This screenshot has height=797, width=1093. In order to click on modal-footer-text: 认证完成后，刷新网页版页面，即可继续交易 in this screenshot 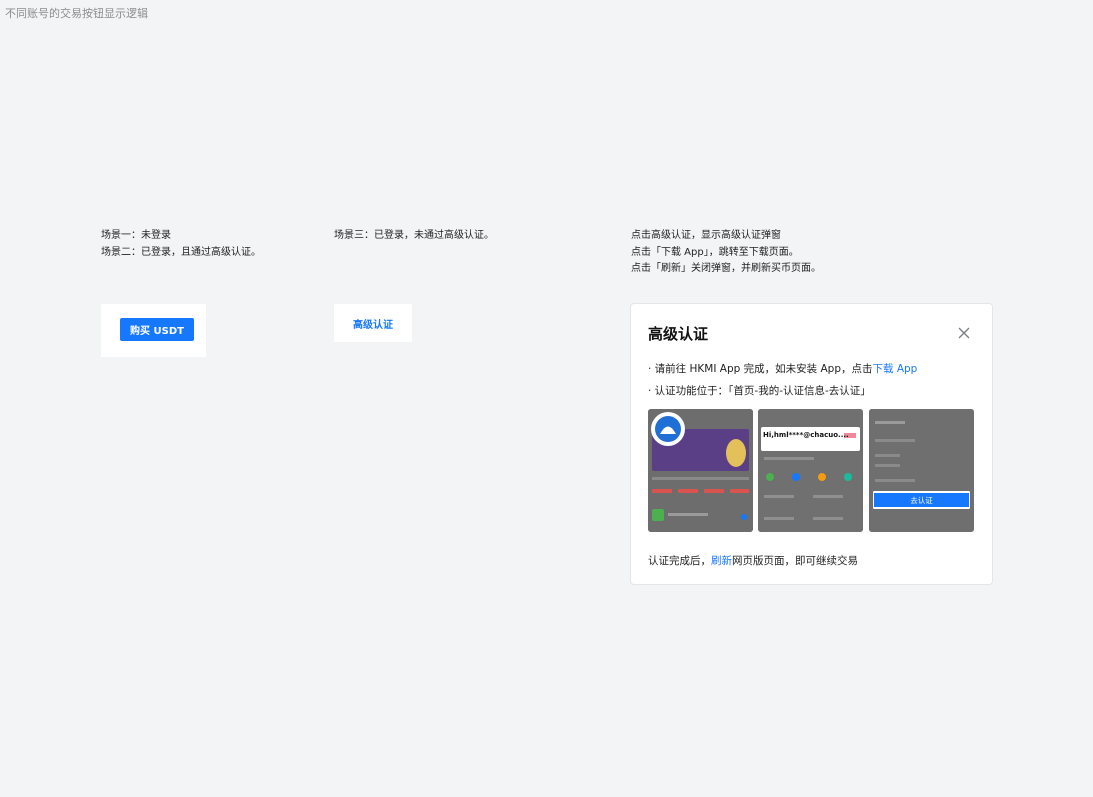, I will do `click(753, 560)`.